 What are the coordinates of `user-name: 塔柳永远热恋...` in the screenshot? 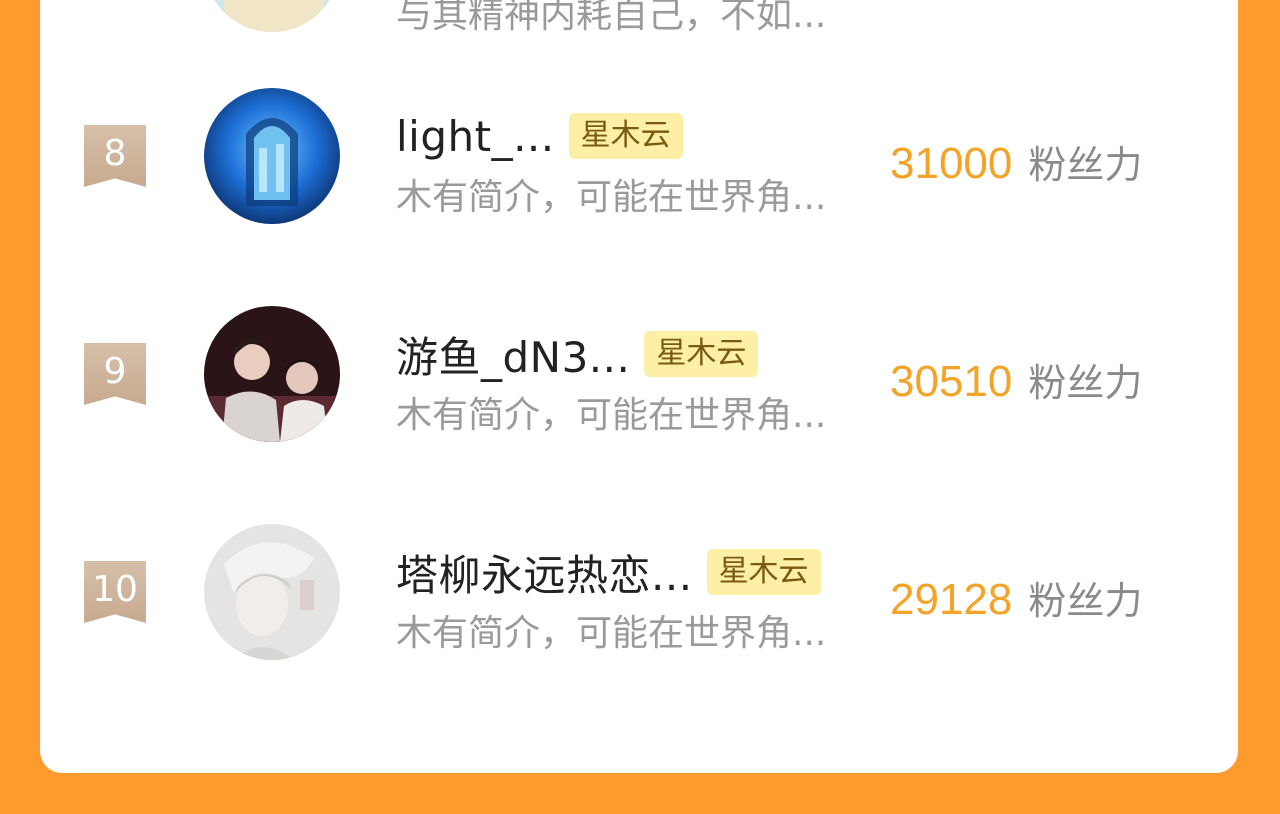 It's located at (544, 572).